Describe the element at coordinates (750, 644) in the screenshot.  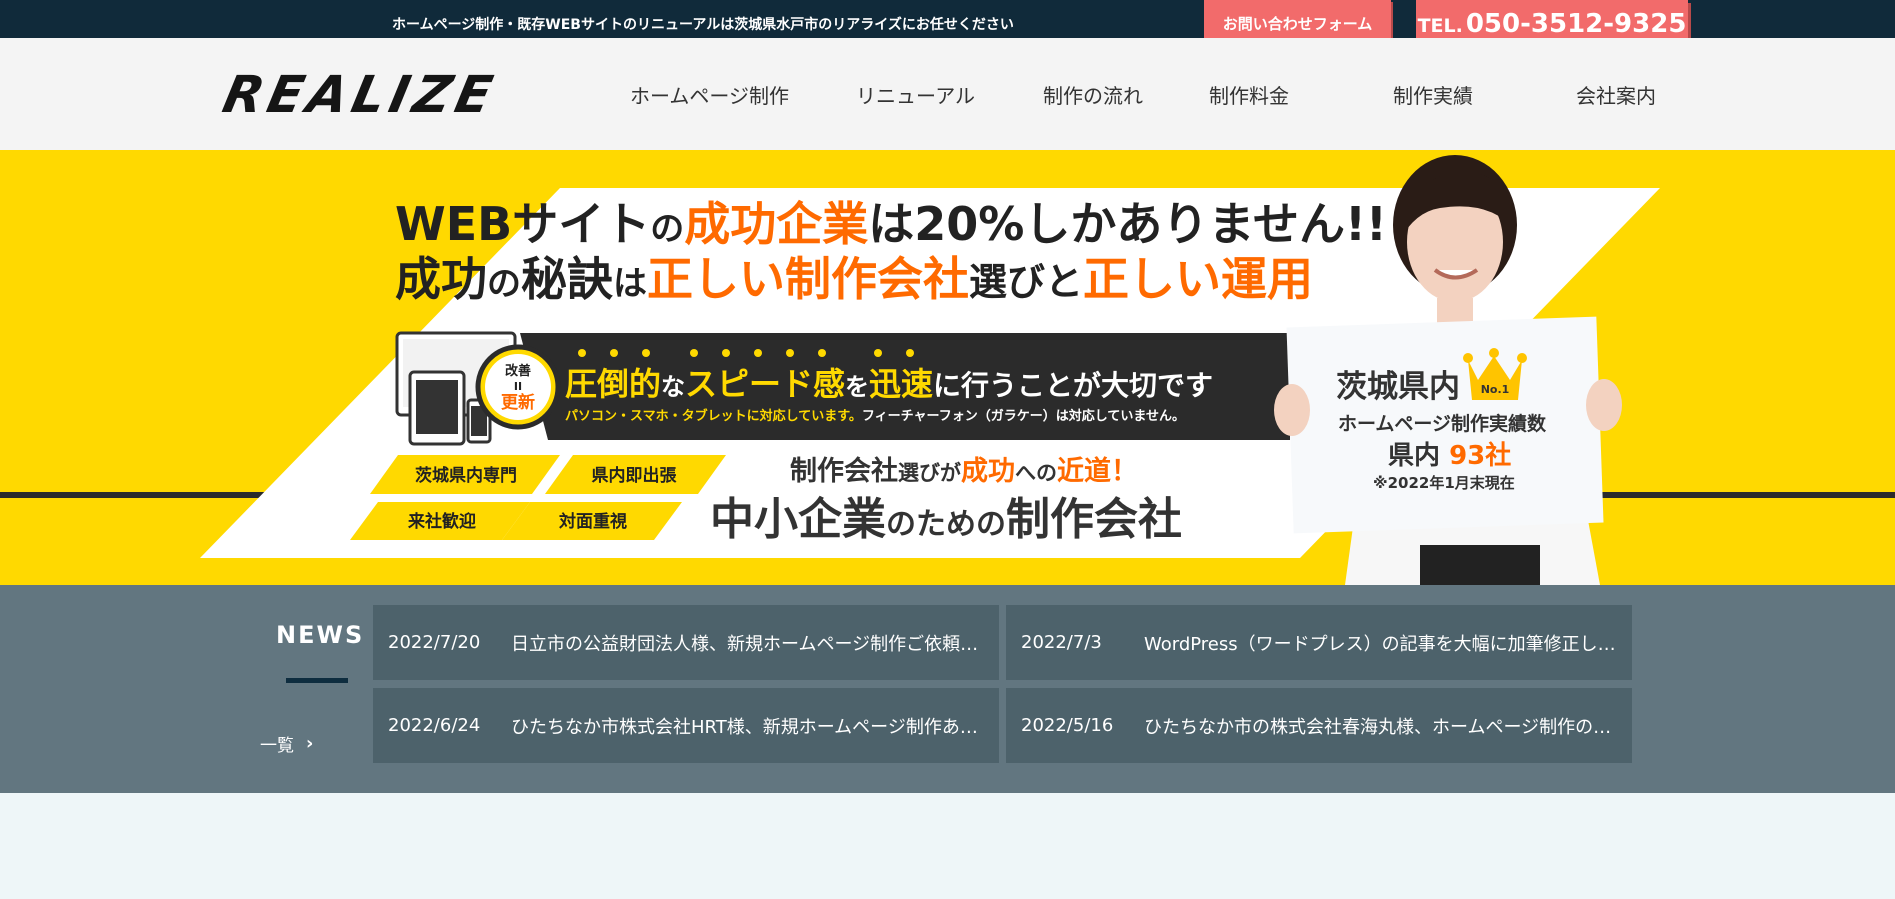
I see `news-text: 日立市の公益財団法人様、新規ホームページ制作ご依頼ありがとうございます` at that location.